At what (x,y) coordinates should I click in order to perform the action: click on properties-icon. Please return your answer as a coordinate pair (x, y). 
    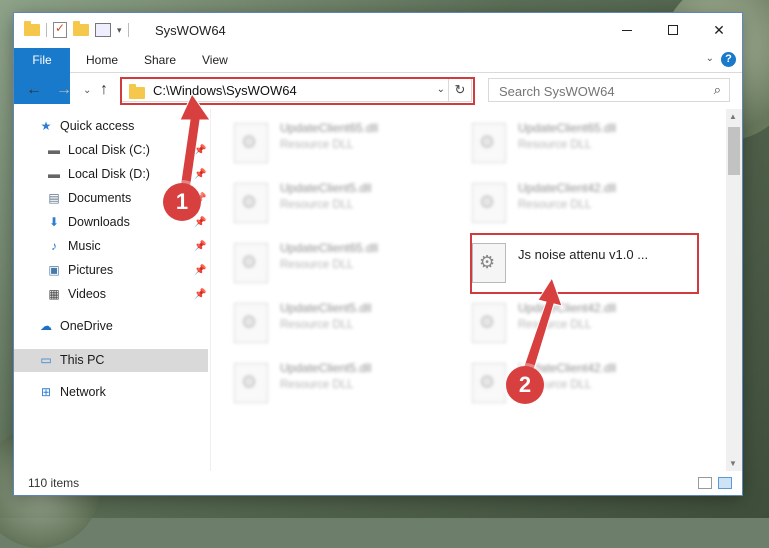
    Looking at the image, I should click on (60, 29).